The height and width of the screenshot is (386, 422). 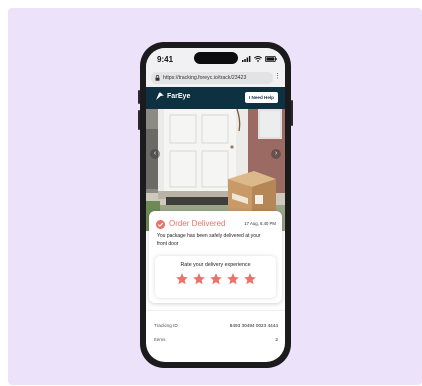 What do you see at coordinates (277, 77) in the screenshot?
I see `more-icon: ⋮` at bounding box center [277, 77].